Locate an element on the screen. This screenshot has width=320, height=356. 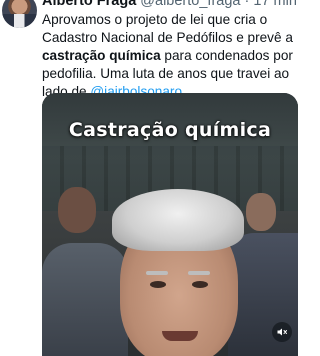
tweet-timestamp: 17 min is located at coordinates (275, 4).